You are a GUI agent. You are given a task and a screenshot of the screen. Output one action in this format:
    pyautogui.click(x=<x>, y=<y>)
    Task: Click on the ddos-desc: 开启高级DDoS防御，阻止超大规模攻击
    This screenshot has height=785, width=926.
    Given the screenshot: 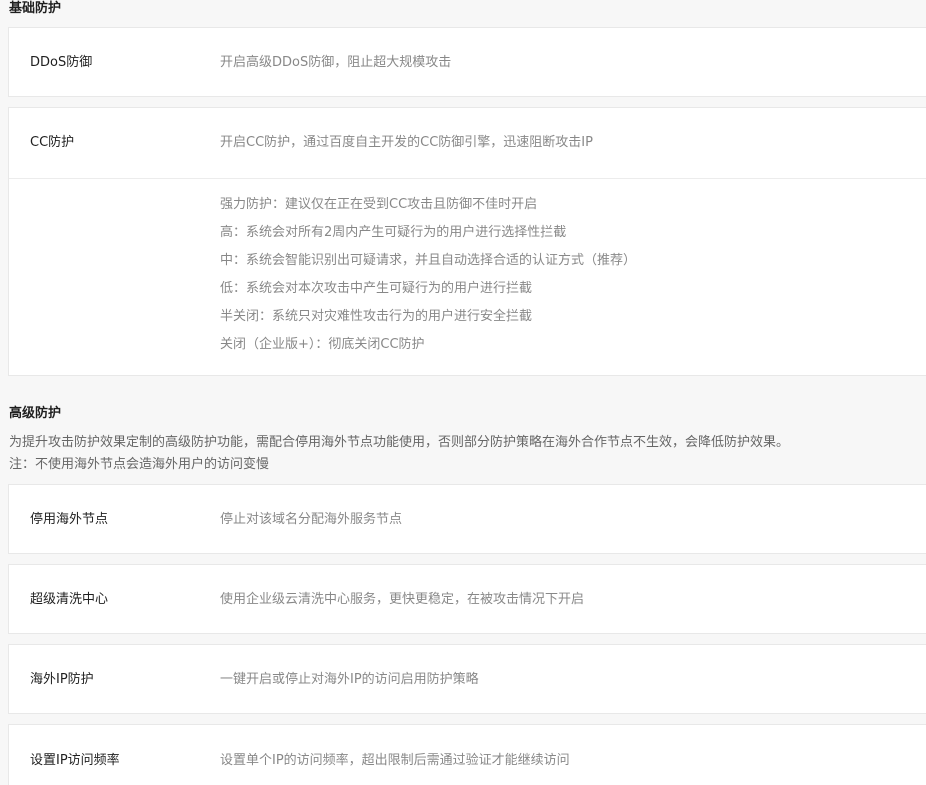 What is the action you would take?
    pyautogui.click(x=336, y=62)
    